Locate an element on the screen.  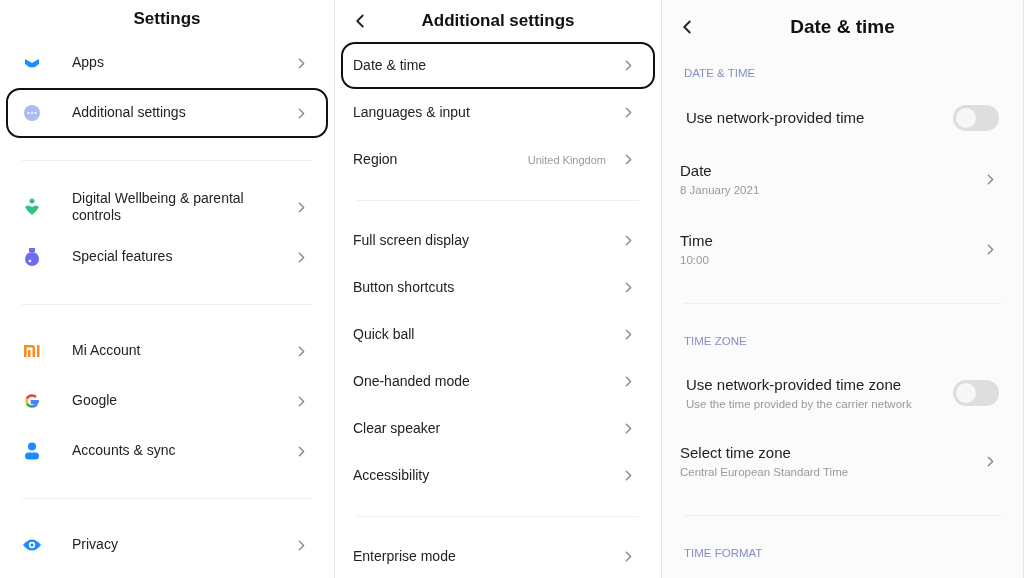
item-label: Google is located at coordinates (95, 401).